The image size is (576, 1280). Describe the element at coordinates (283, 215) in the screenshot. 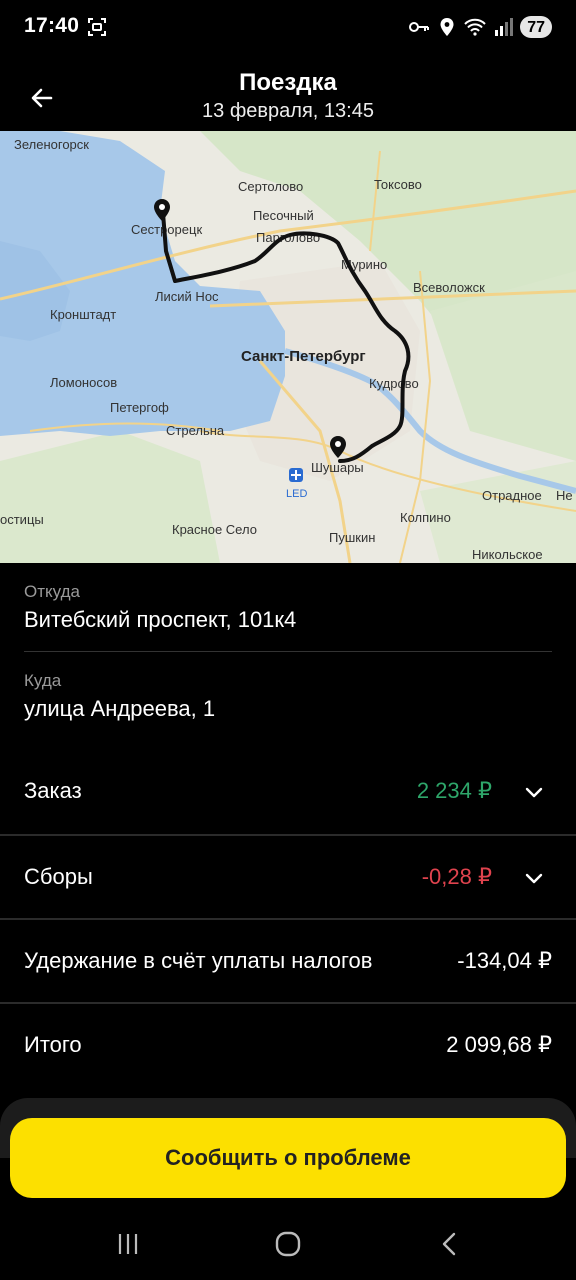

I see `map-label-pesochny: Песочный` at that location.